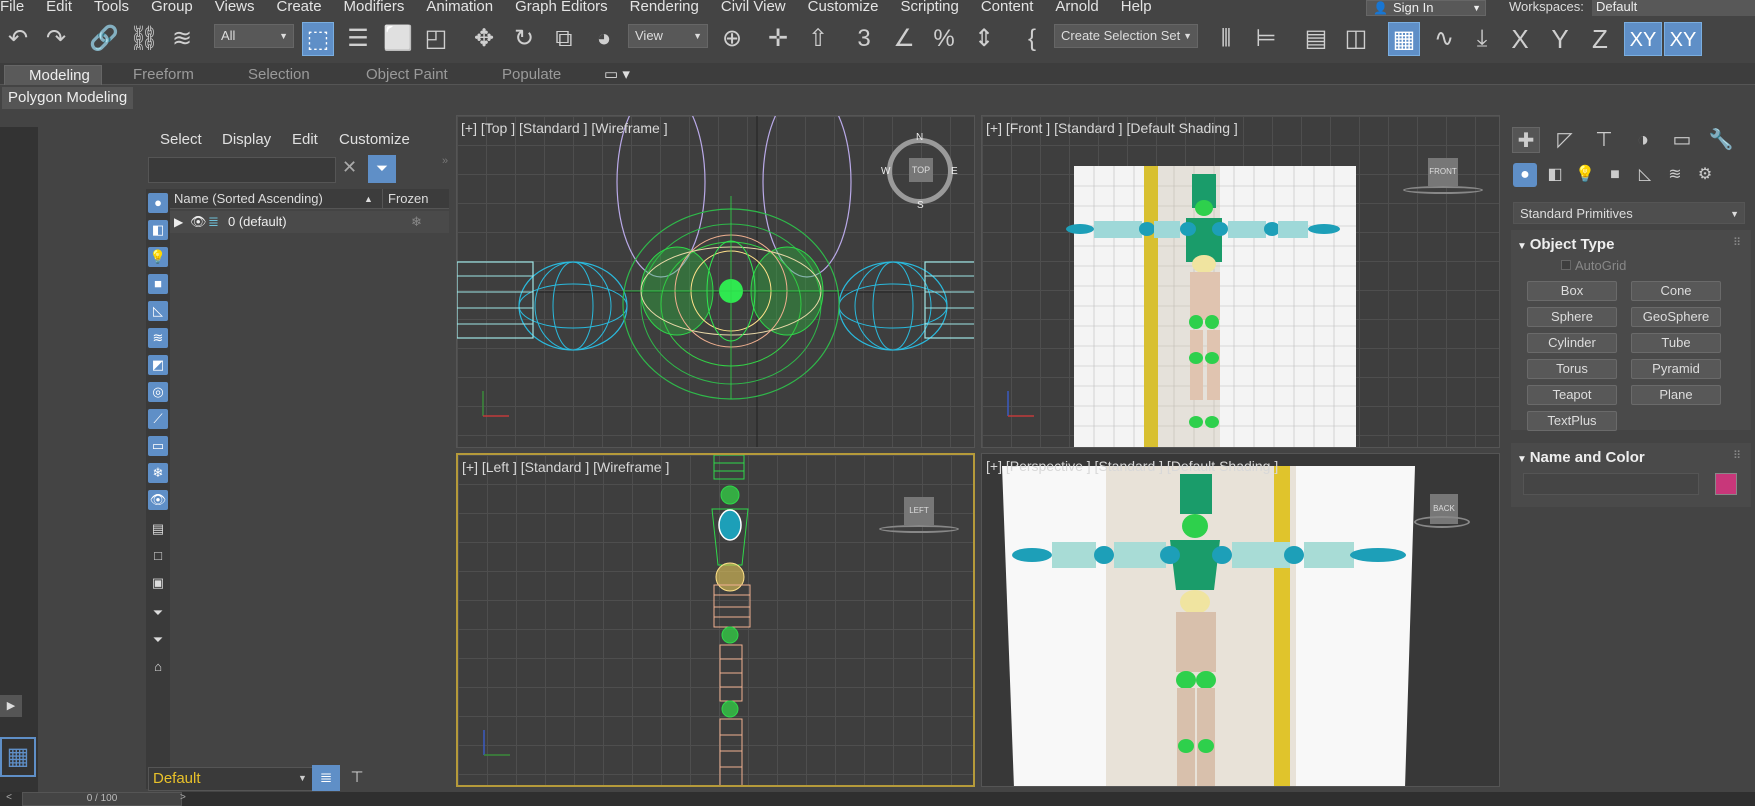 This screenshot has width=1755, height=806. What do you see at coordinates (561, 8) in the screenshot?
I see `menu-graph-editors: Graph Editors` at bounding box center [561, 8].